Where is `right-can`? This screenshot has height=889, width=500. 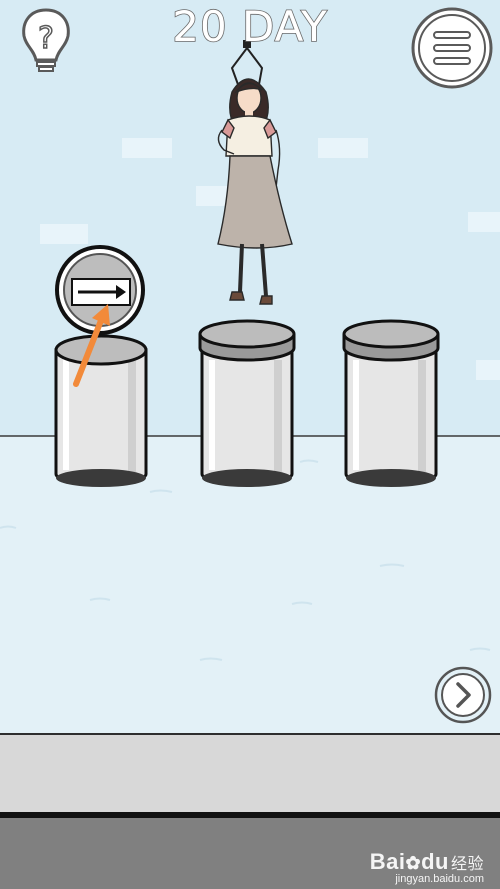
right-can is located at coordinates (391, 403).